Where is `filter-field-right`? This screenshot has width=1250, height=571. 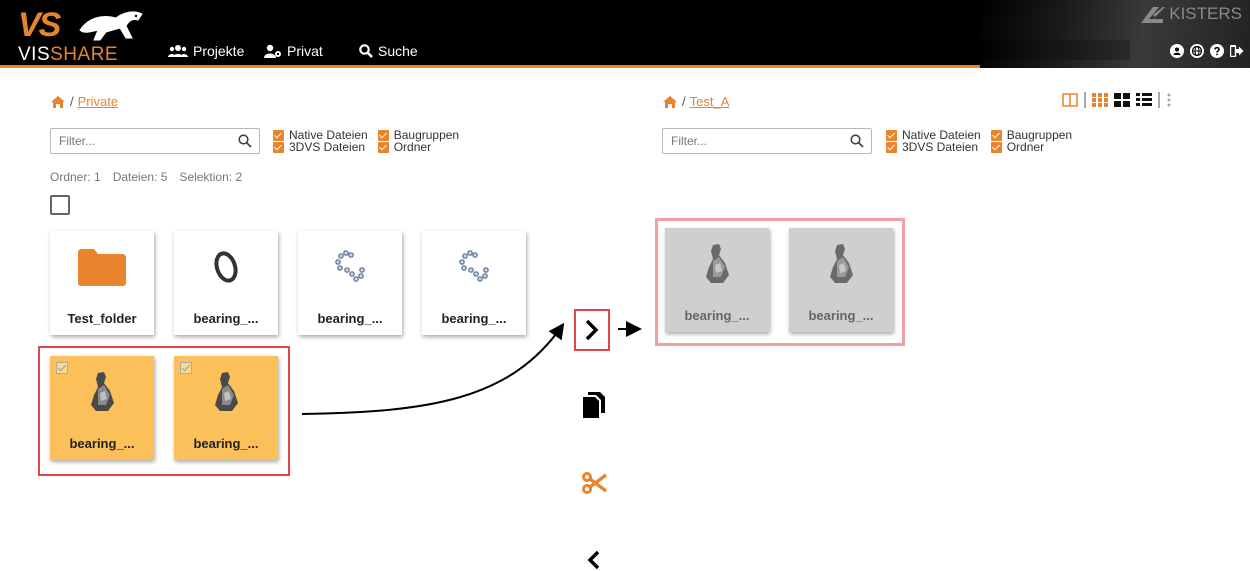 filter-field-right is located at coordinates (767, 141).